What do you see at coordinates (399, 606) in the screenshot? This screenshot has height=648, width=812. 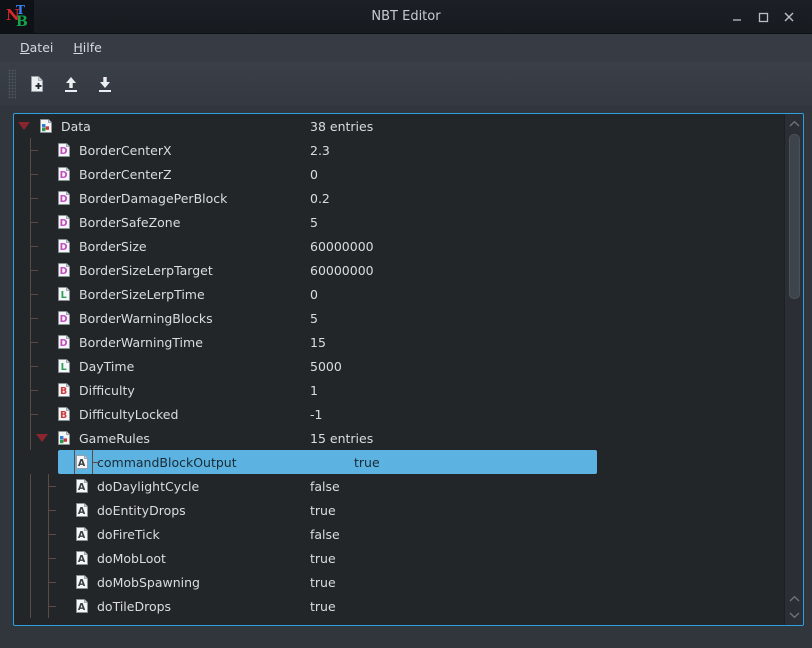 I see `tree-row: AdoTileDrops true` at bounding box center [399, 606].